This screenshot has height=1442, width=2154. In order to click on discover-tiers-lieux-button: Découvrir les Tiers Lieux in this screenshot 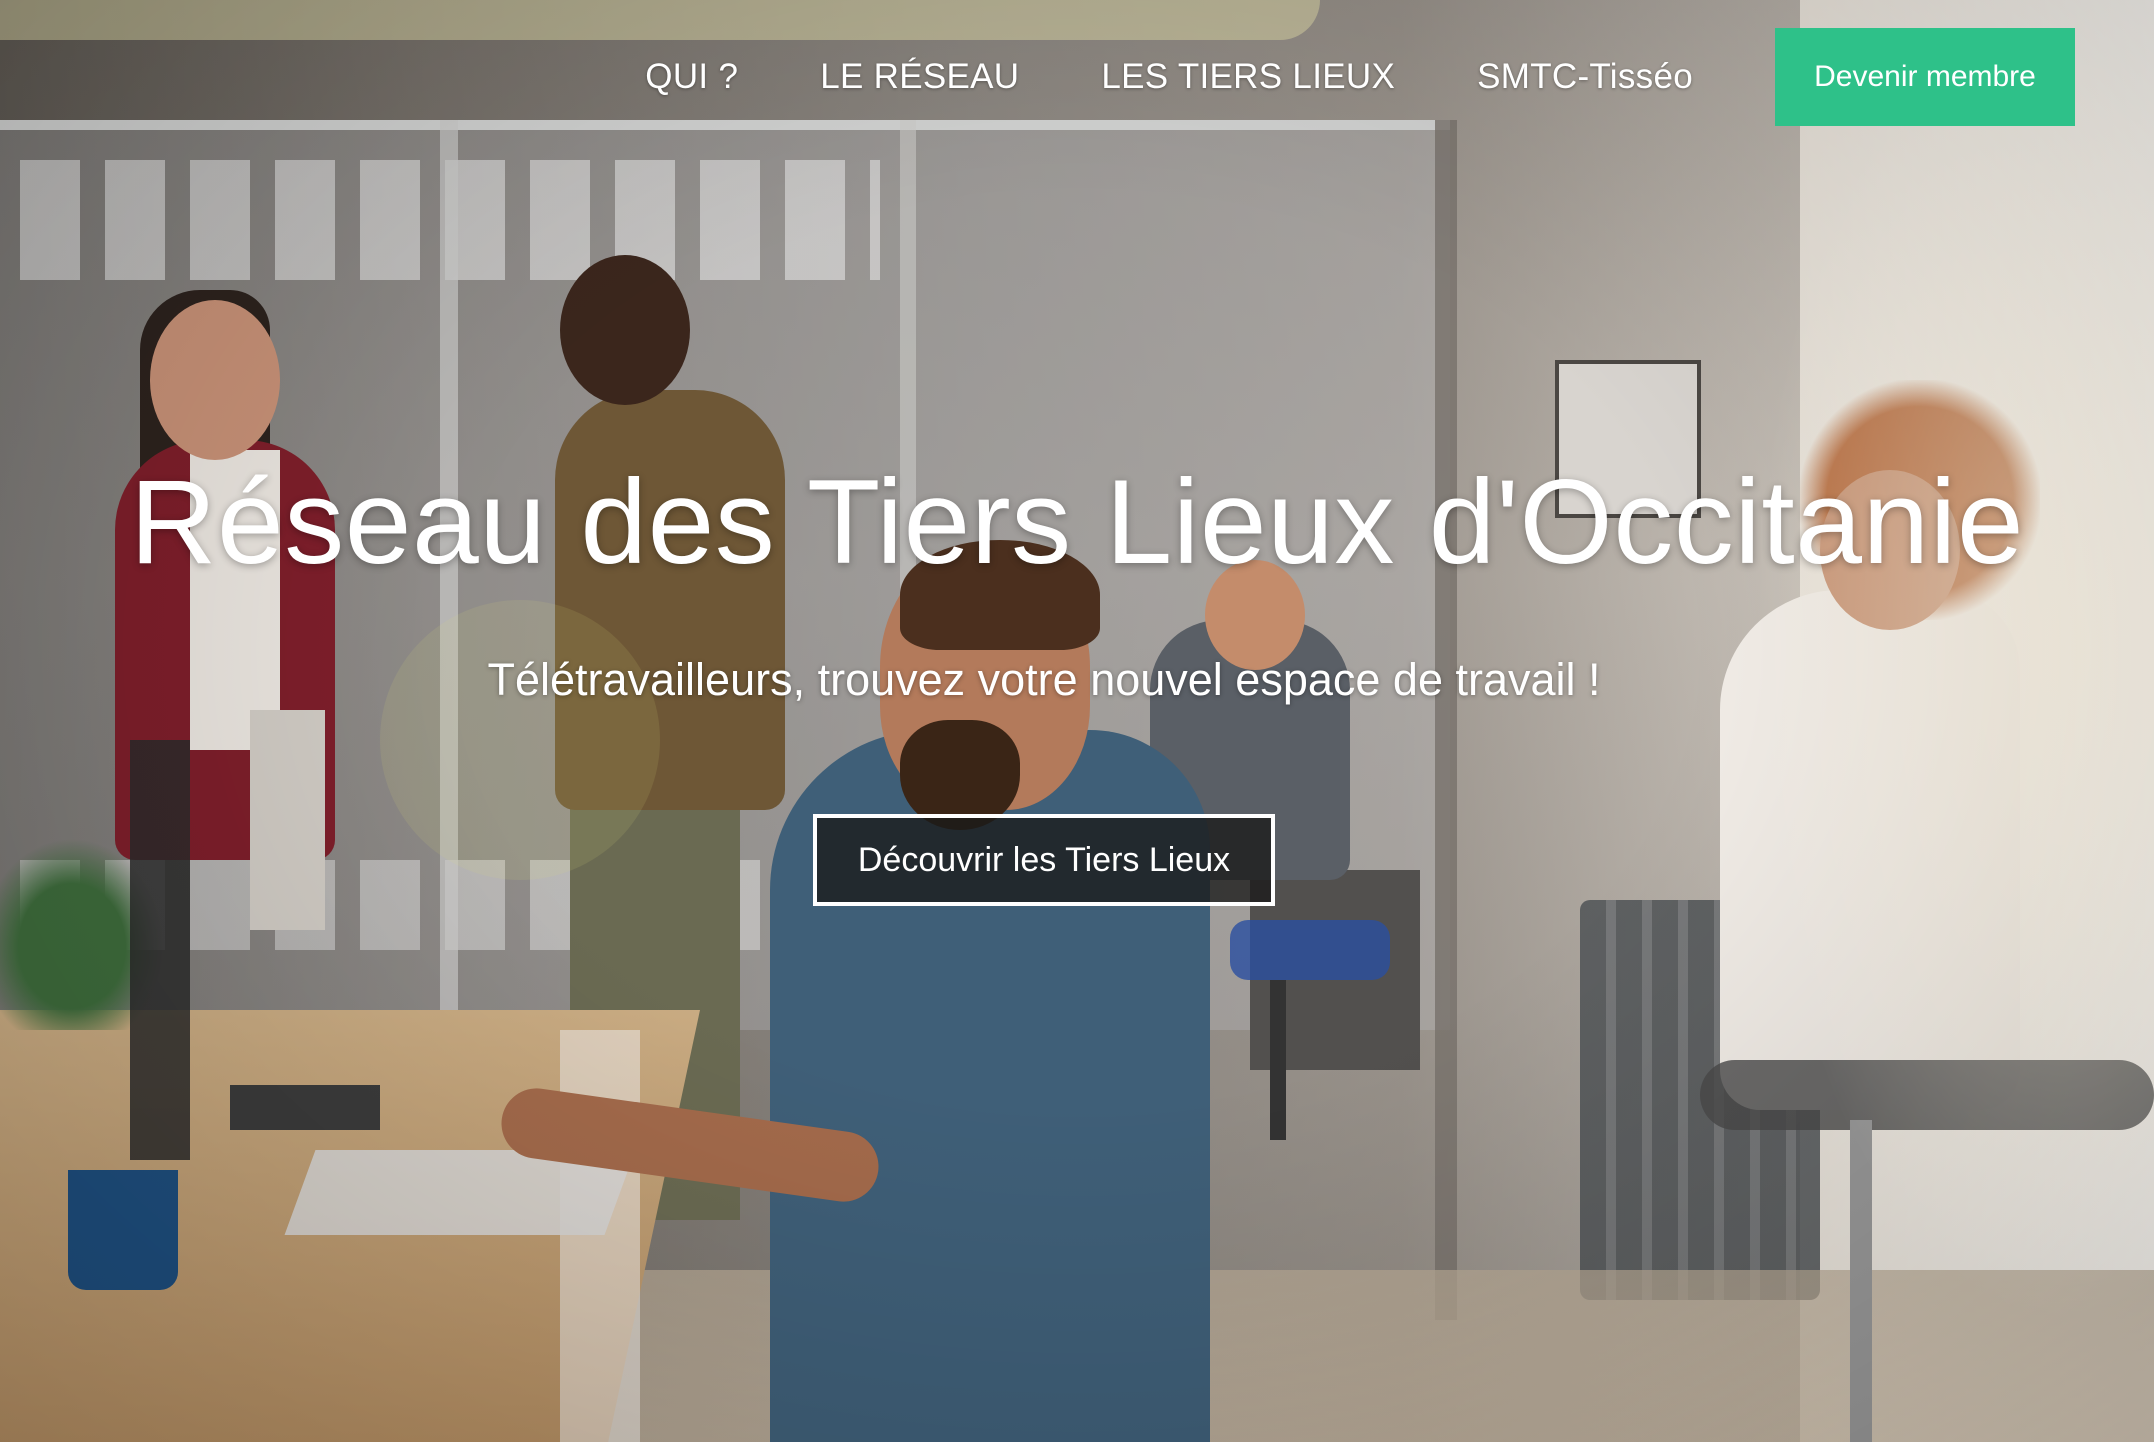, I will do `click(1044, 860)`.